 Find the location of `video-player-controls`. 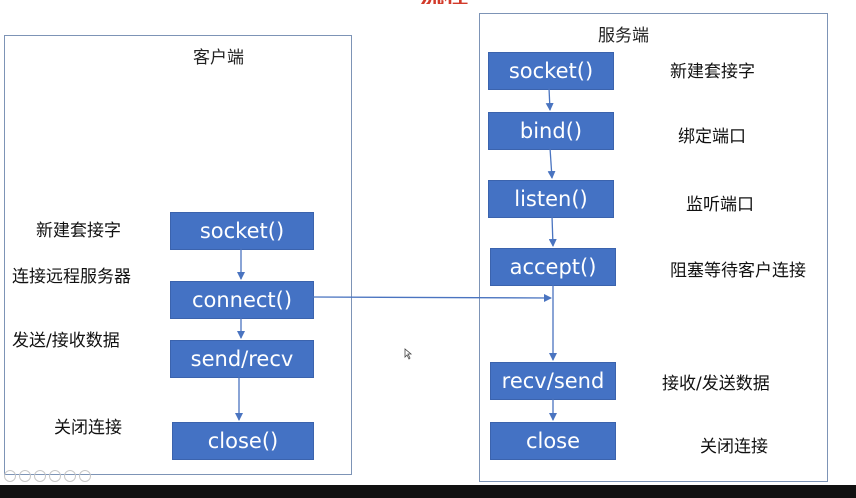

video-player-controls is located at coordinates (47, 476).